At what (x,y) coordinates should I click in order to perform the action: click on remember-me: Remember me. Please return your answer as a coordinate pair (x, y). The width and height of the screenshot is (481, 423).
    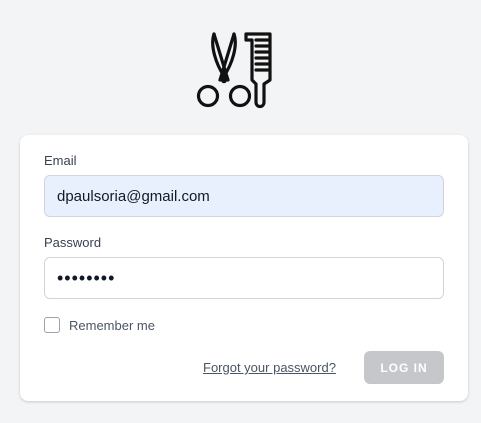
    Looking at the image, I should click on (99, 325).